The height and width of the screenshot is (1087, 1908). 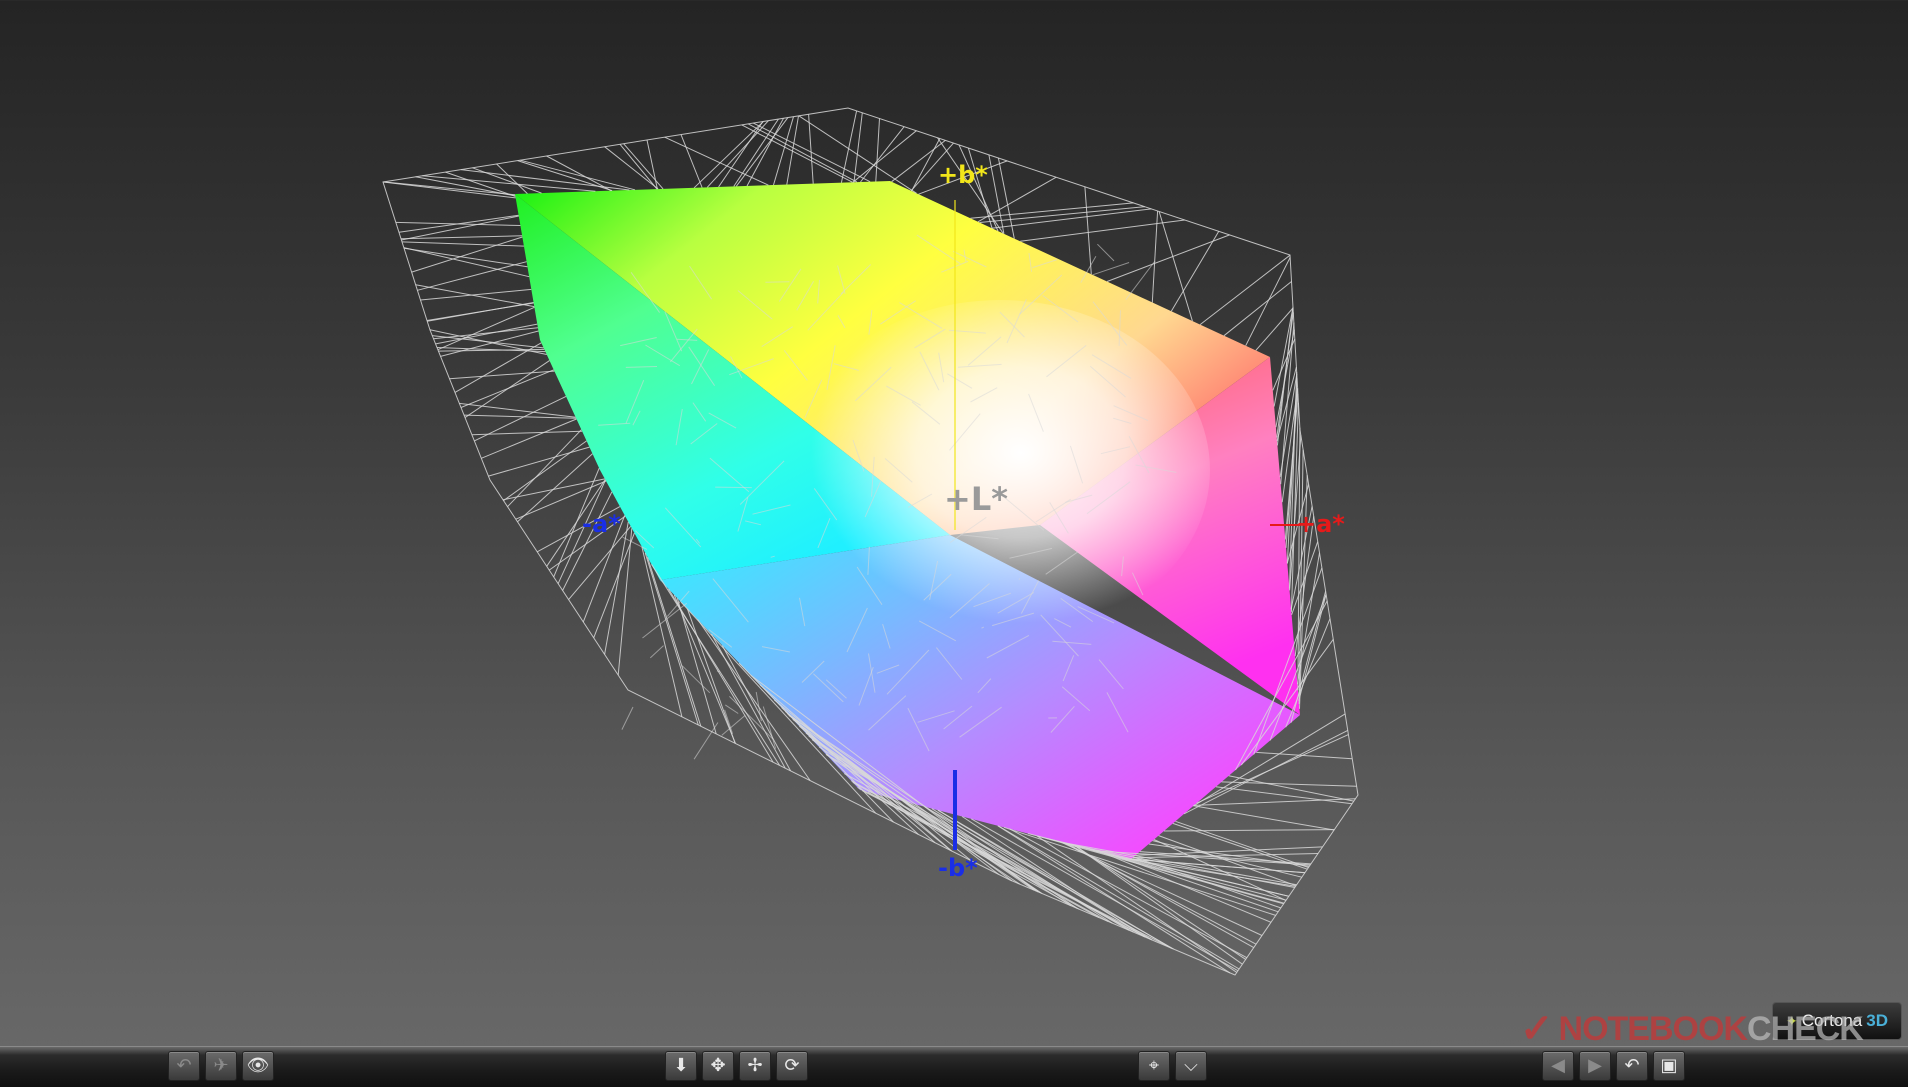 I want to click on previous-viewpoint-icon: ◀, so click(x=1558, y=1066).